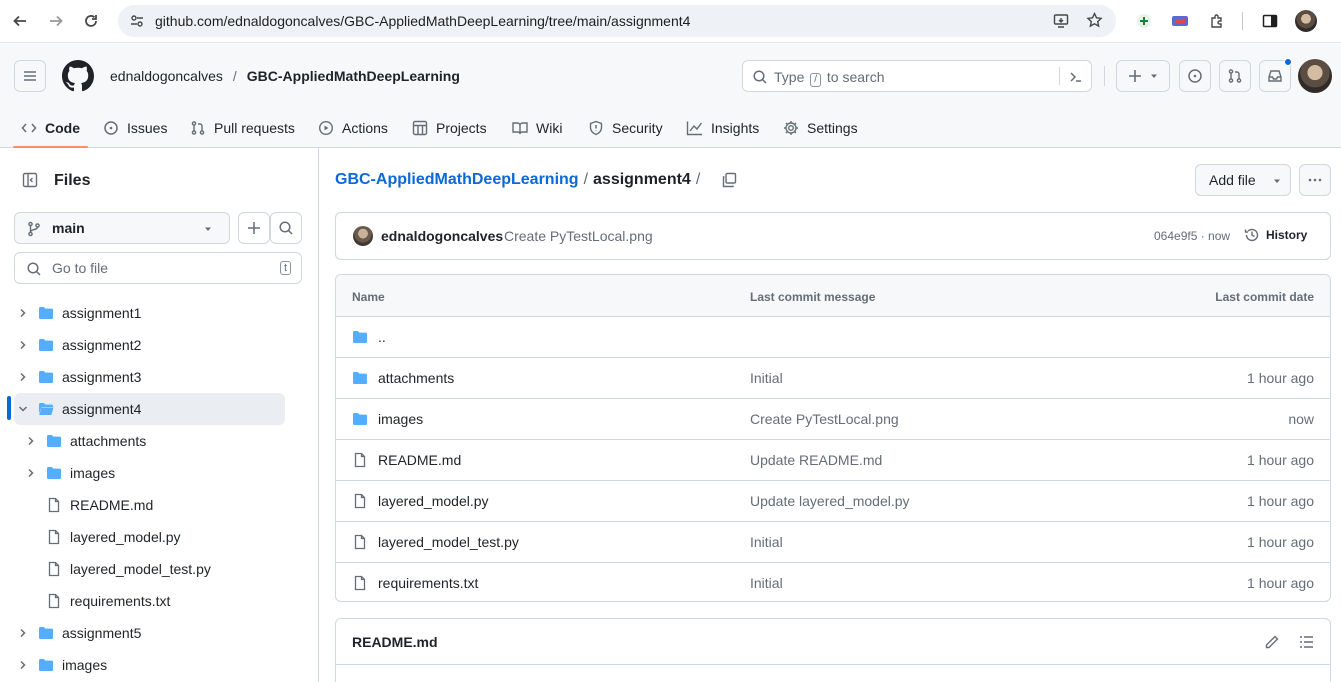  Describe the element at coordinates (729, 180) in the screenshot. I see `copy-path-icon` at that location.